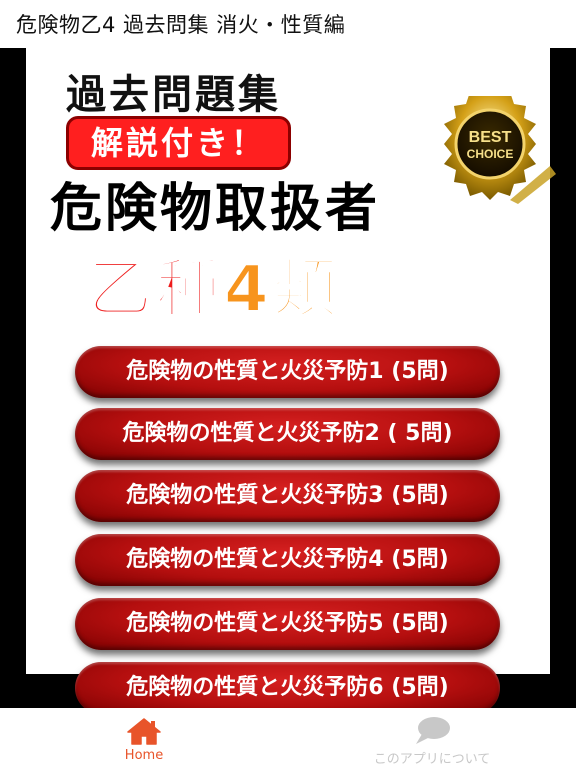 The width and height of the screenshot is (576, 768). I want to click on tab-home: Home, so click(144, 738).